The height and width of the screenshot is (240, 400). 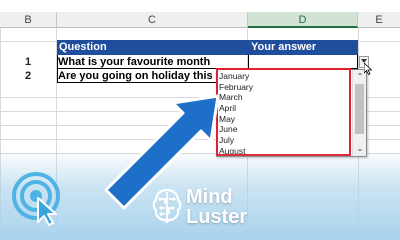 I want to click on brand-logo: Mind Luster, so click(x=207, y=209).